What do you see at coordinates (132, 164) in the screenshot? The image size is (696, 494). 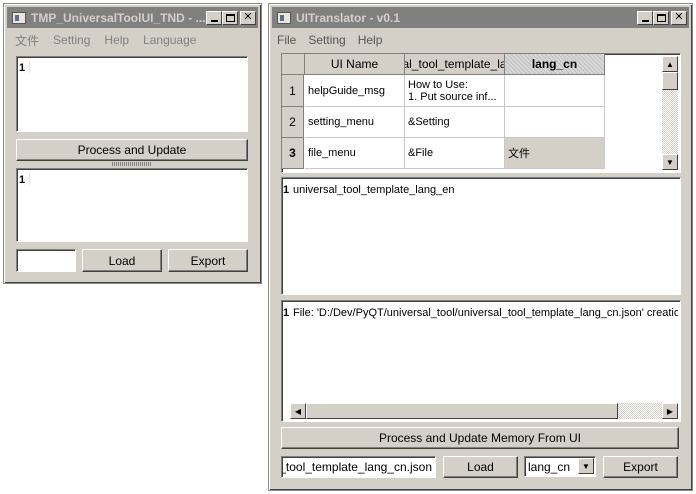 I see `splitter-handle` at bounding box center [132, 164].